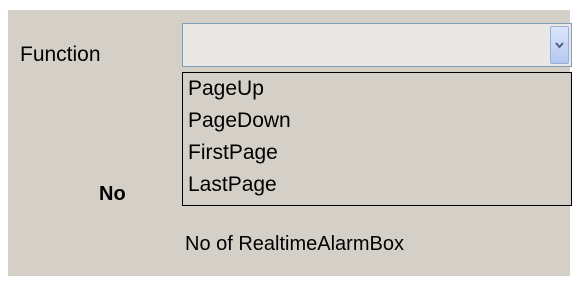  I want to click on function-select, so click(377, 45).